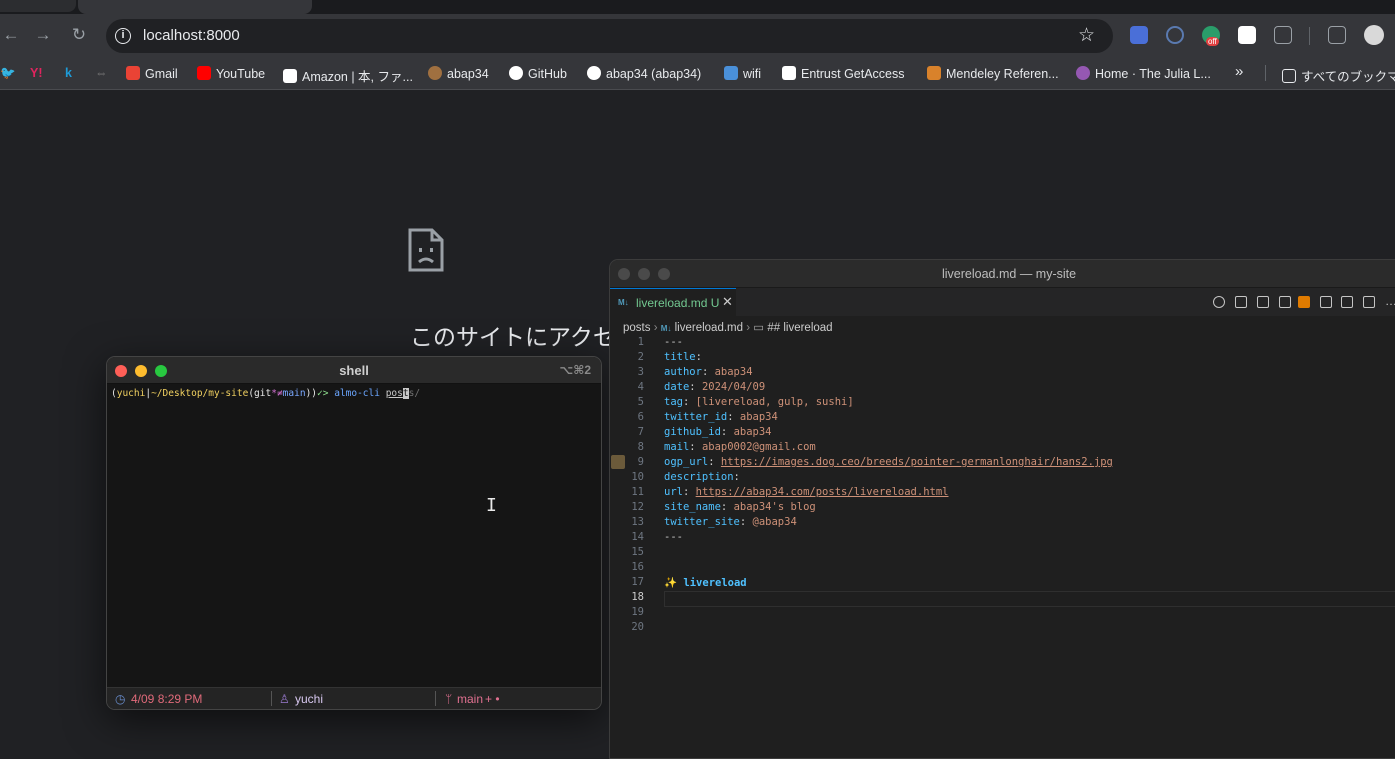 Image resolution: width=1395 pixels, height=759 pixels. Describe the element at coordinates (1263, 302) in the screenshot. I see `compare-icon` at that location.